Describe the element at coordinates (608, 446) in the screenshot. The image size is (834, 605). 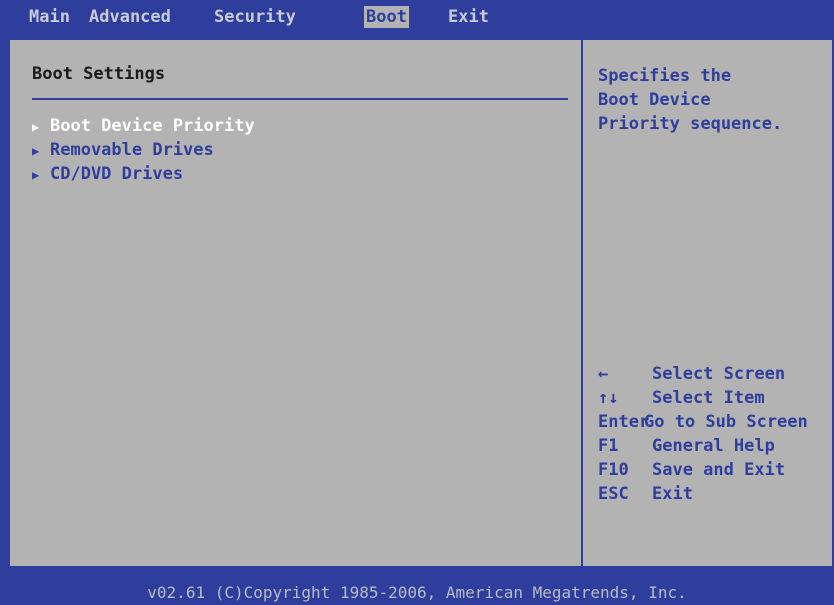
I see `f1-key: F1` at that location.